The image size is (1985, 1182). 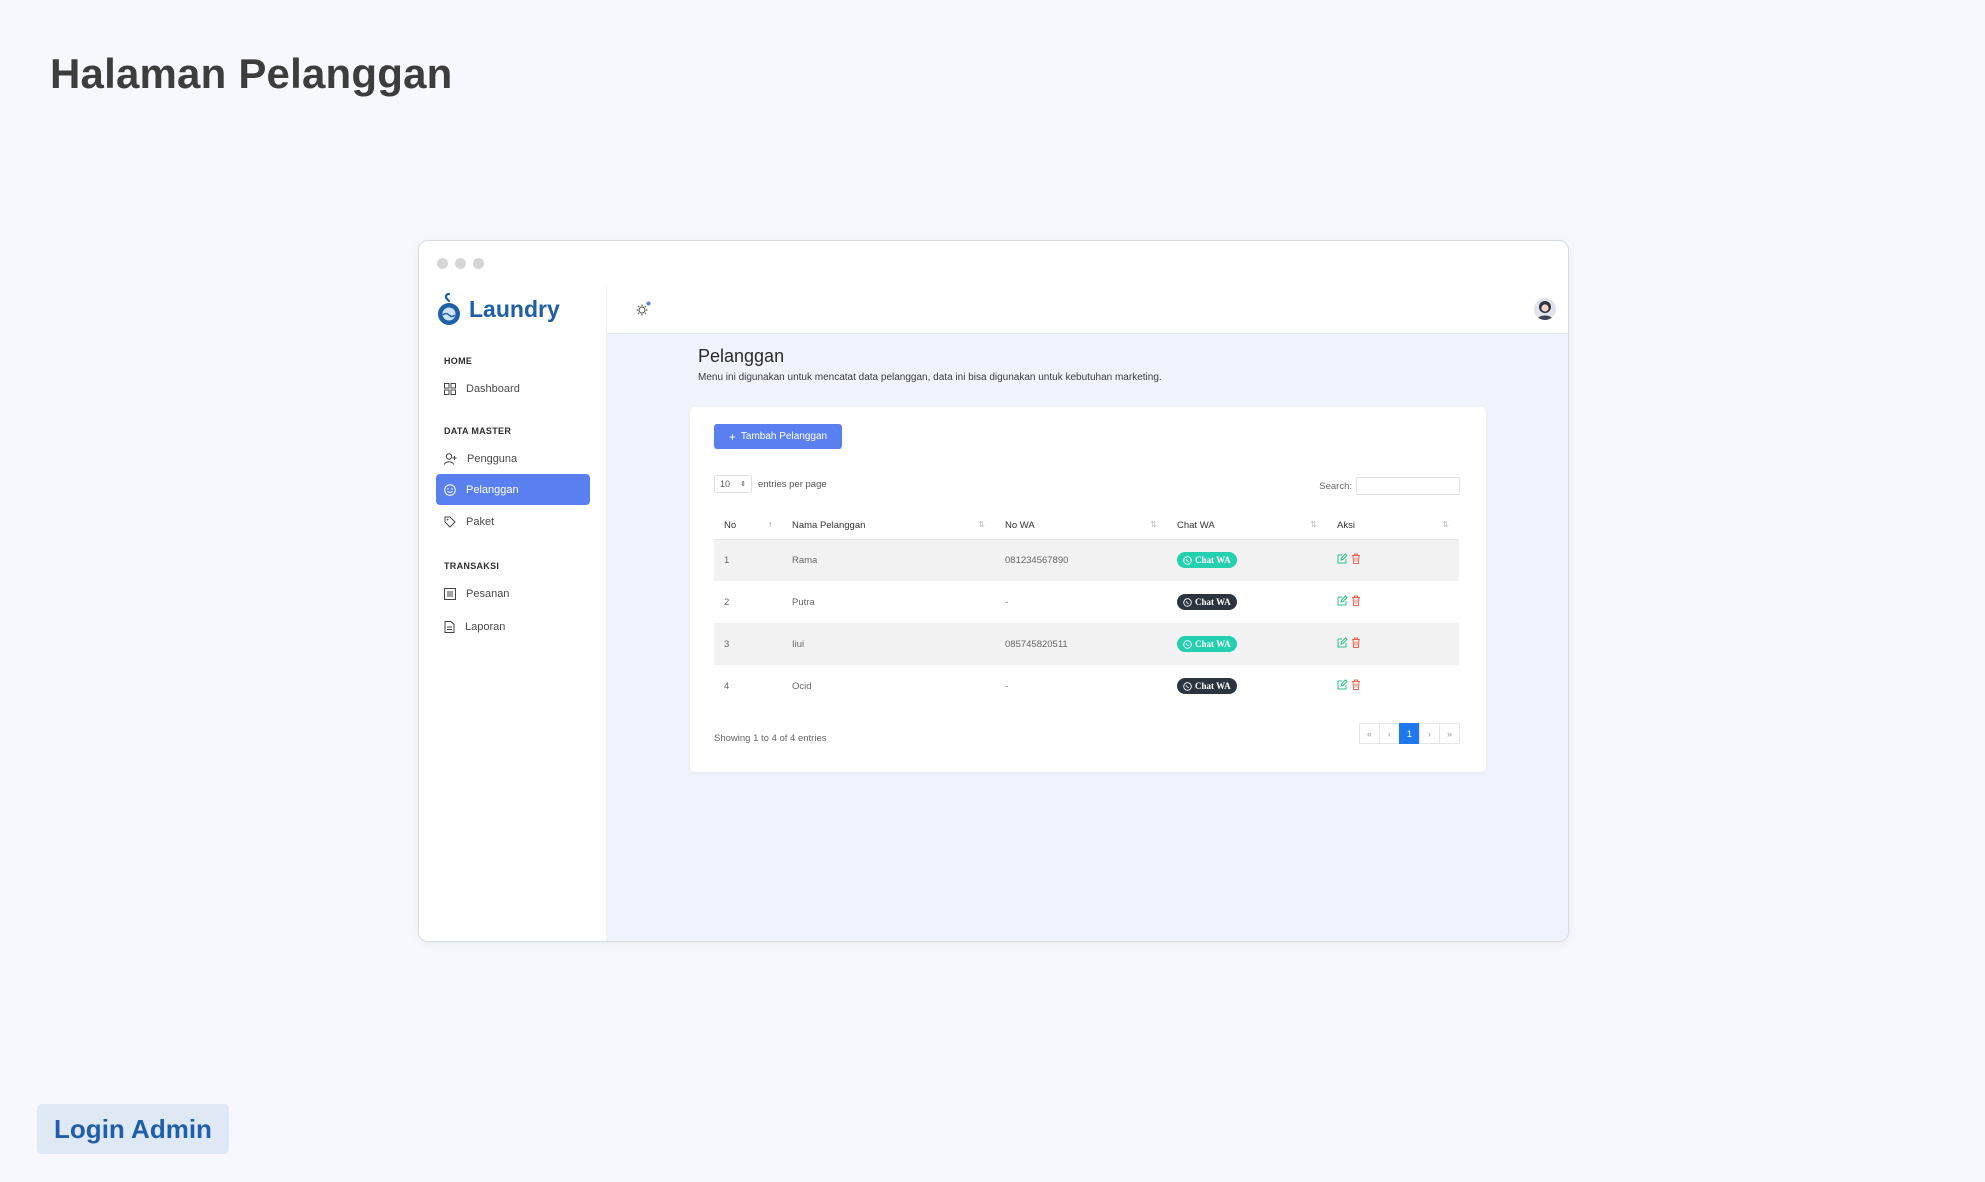 I want to click on sidebar-item-pelanggan: Pelanggan, so click(x=513, y=489).